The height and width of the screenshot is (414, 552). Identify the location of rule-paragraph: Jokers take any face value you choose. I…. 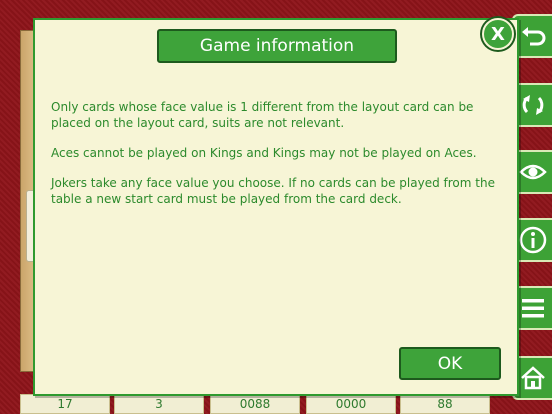
(273, 191).